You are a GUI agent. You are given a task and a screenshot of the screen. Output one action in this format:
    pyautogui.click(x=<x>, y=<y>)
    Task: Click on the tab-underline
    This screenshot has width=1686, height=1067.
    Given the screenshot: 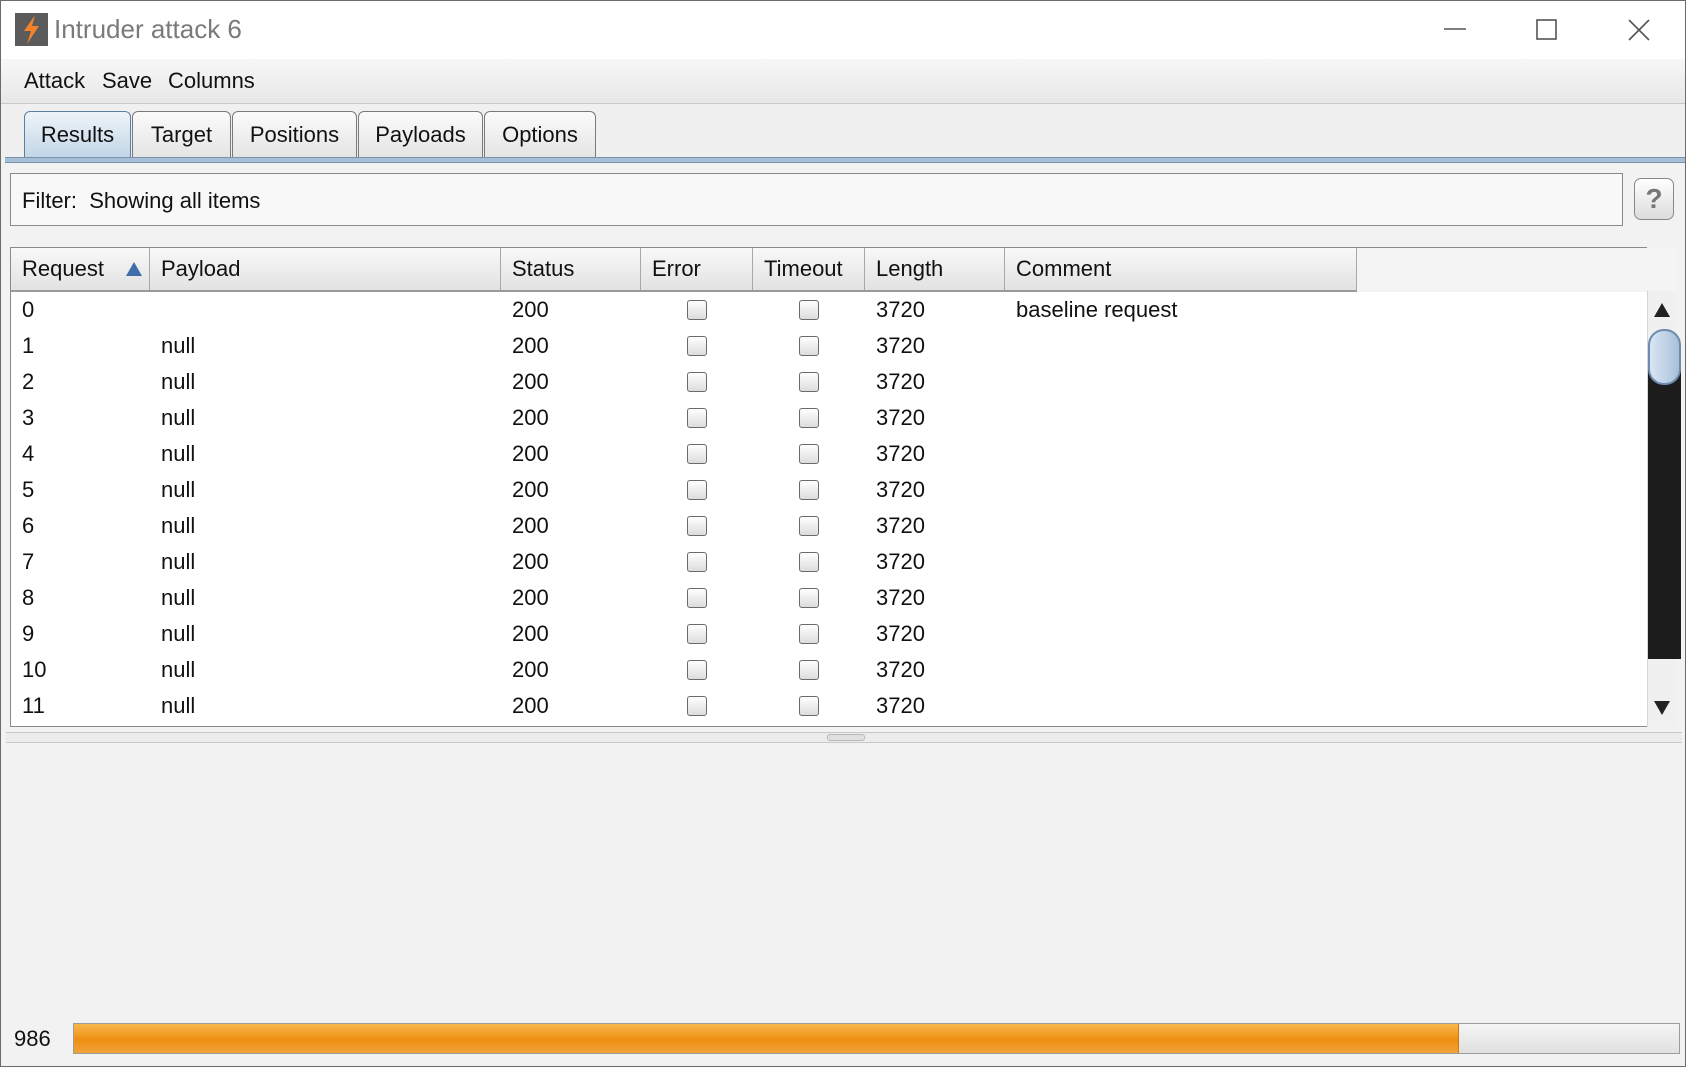 What is the action you would take?
    pyautogui.click(x=845, y=160)
    